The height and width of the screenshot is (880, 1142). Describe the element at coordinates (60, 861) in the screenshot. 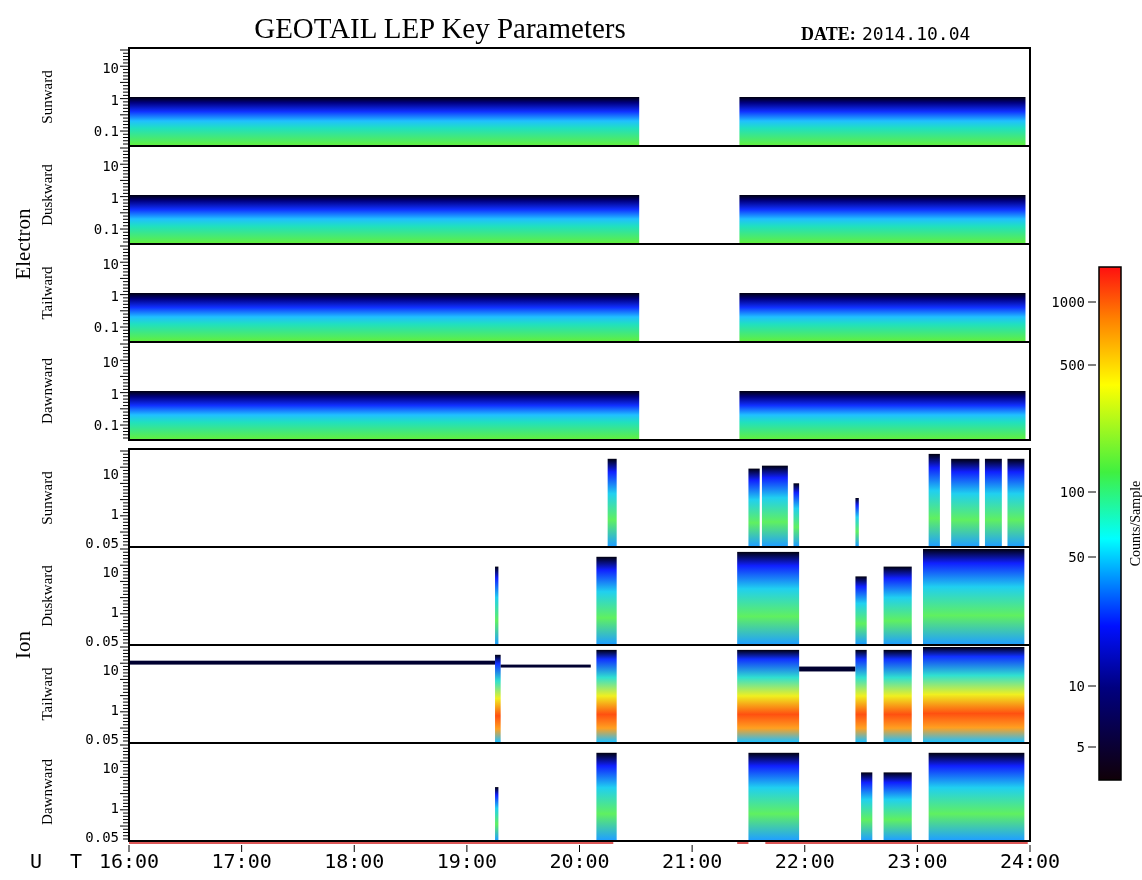

I see `axis-label: U T` at that location.